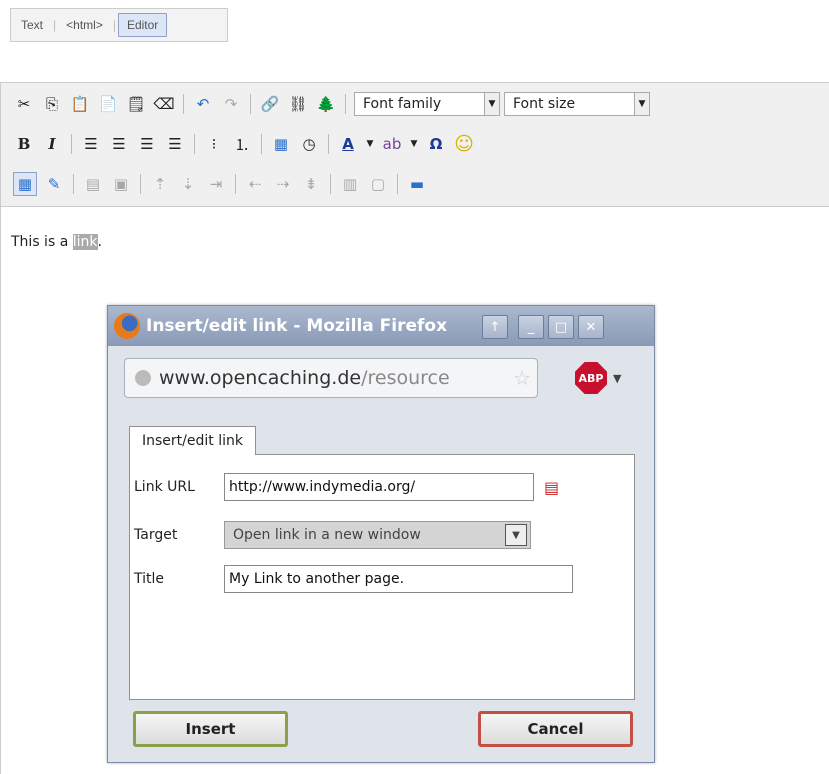 This screenshot has width=829, height=774. I want to click on link-url-input: http://www.indymedia.org/, so click(379, 487).